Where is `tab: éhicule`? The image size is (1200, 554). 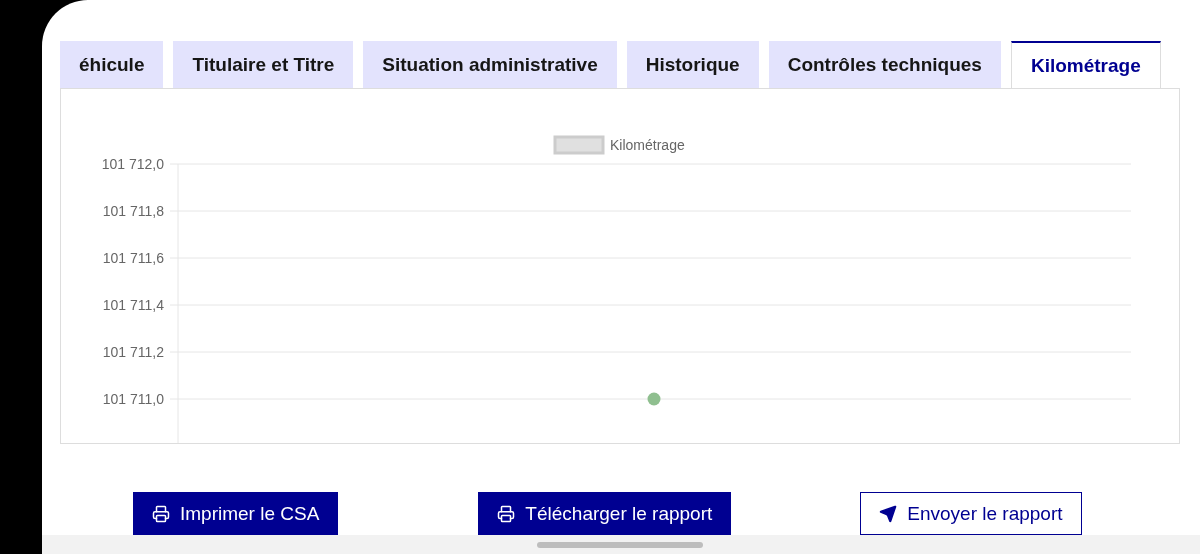
tab: éhicule is located at coordinates (112, 64).